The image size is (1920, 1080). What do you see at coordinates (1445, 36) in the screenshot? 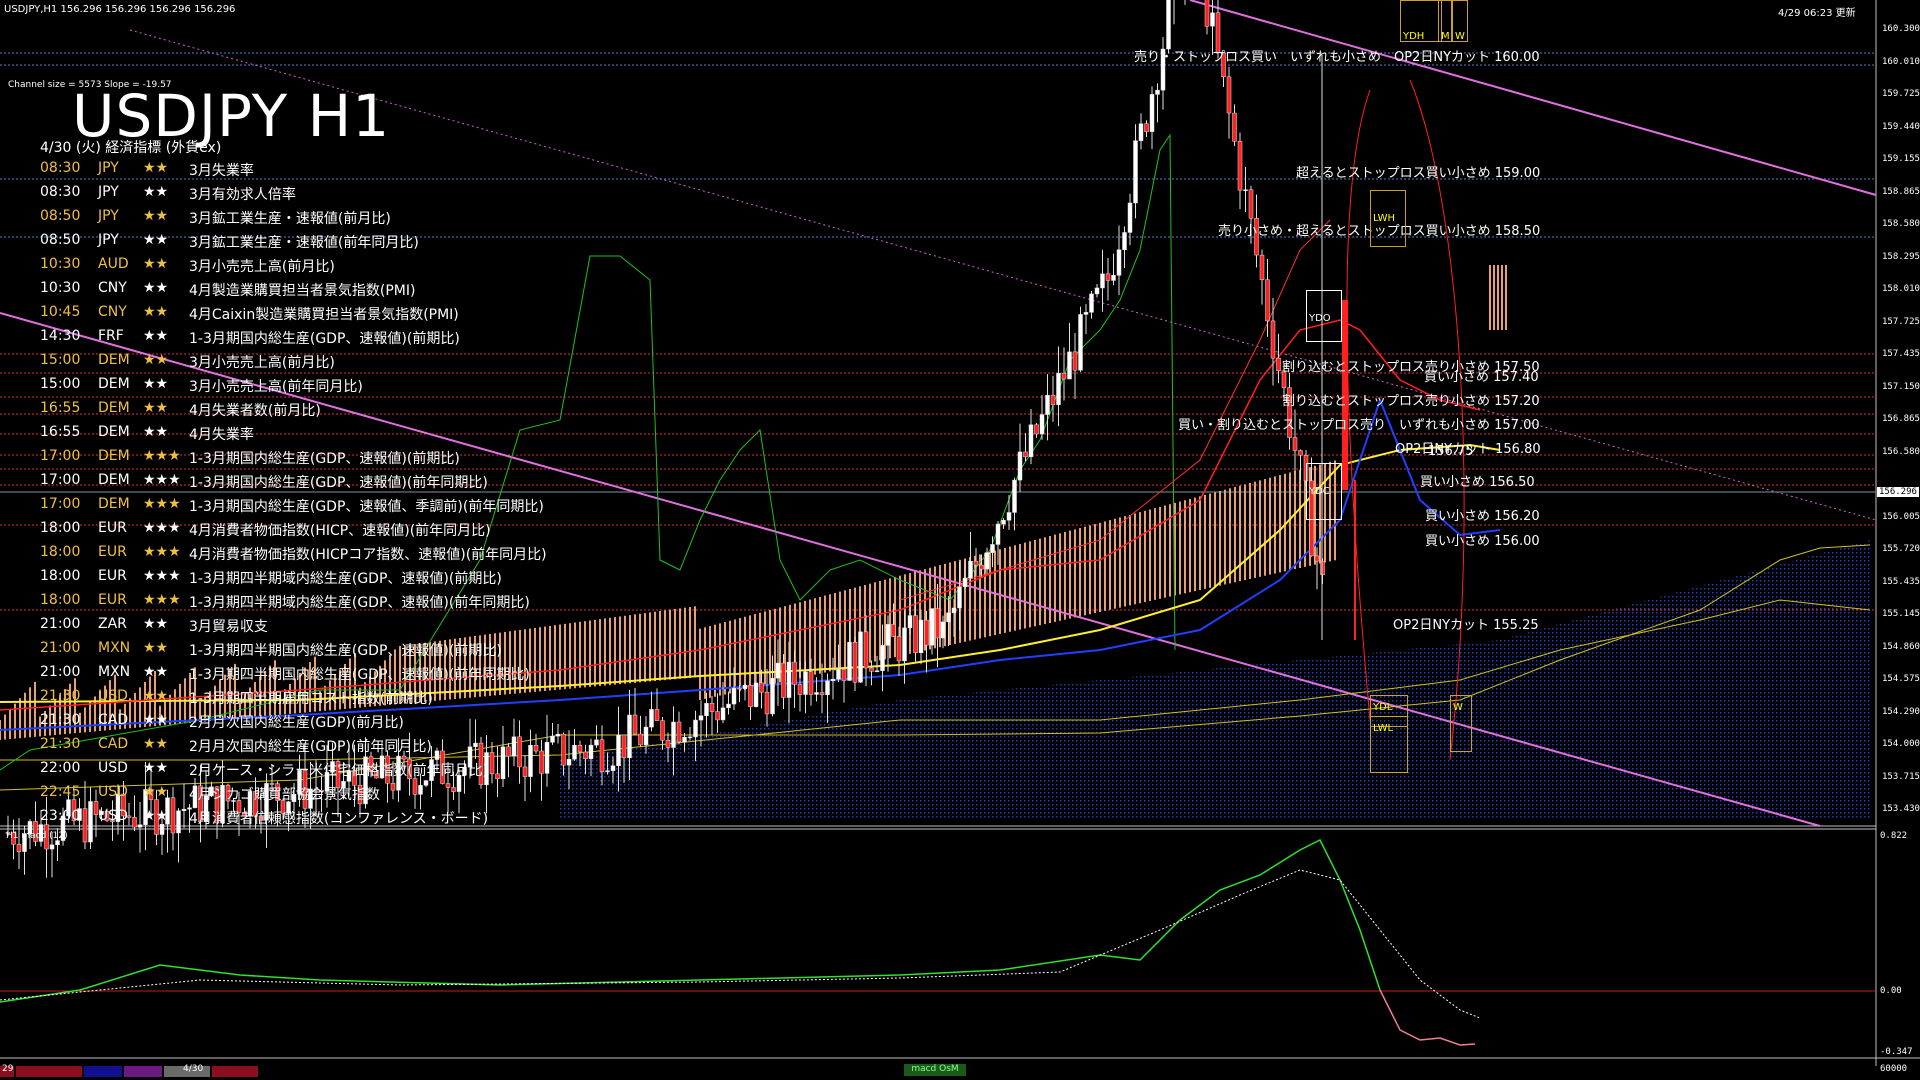
I see `range-box-label: M` at bounding box center [1445, 36].